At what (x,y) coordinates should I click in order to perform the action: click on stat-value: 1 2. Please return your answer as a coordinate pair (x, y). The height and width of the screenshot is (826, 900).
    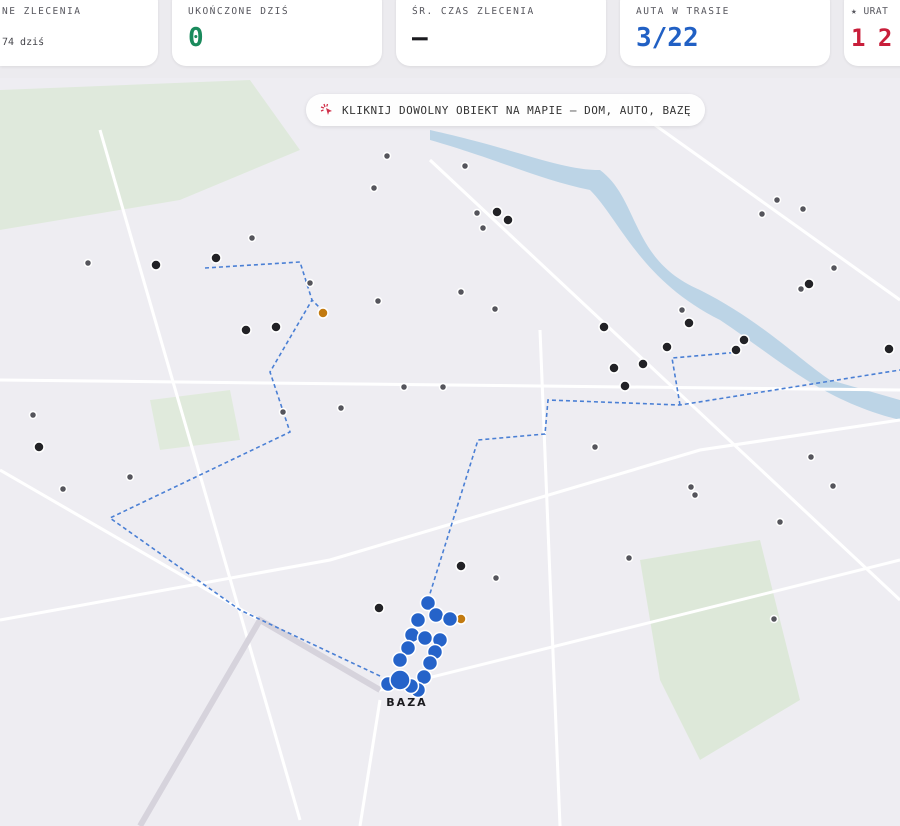
    Looking at the image, I should click on (871, 38).